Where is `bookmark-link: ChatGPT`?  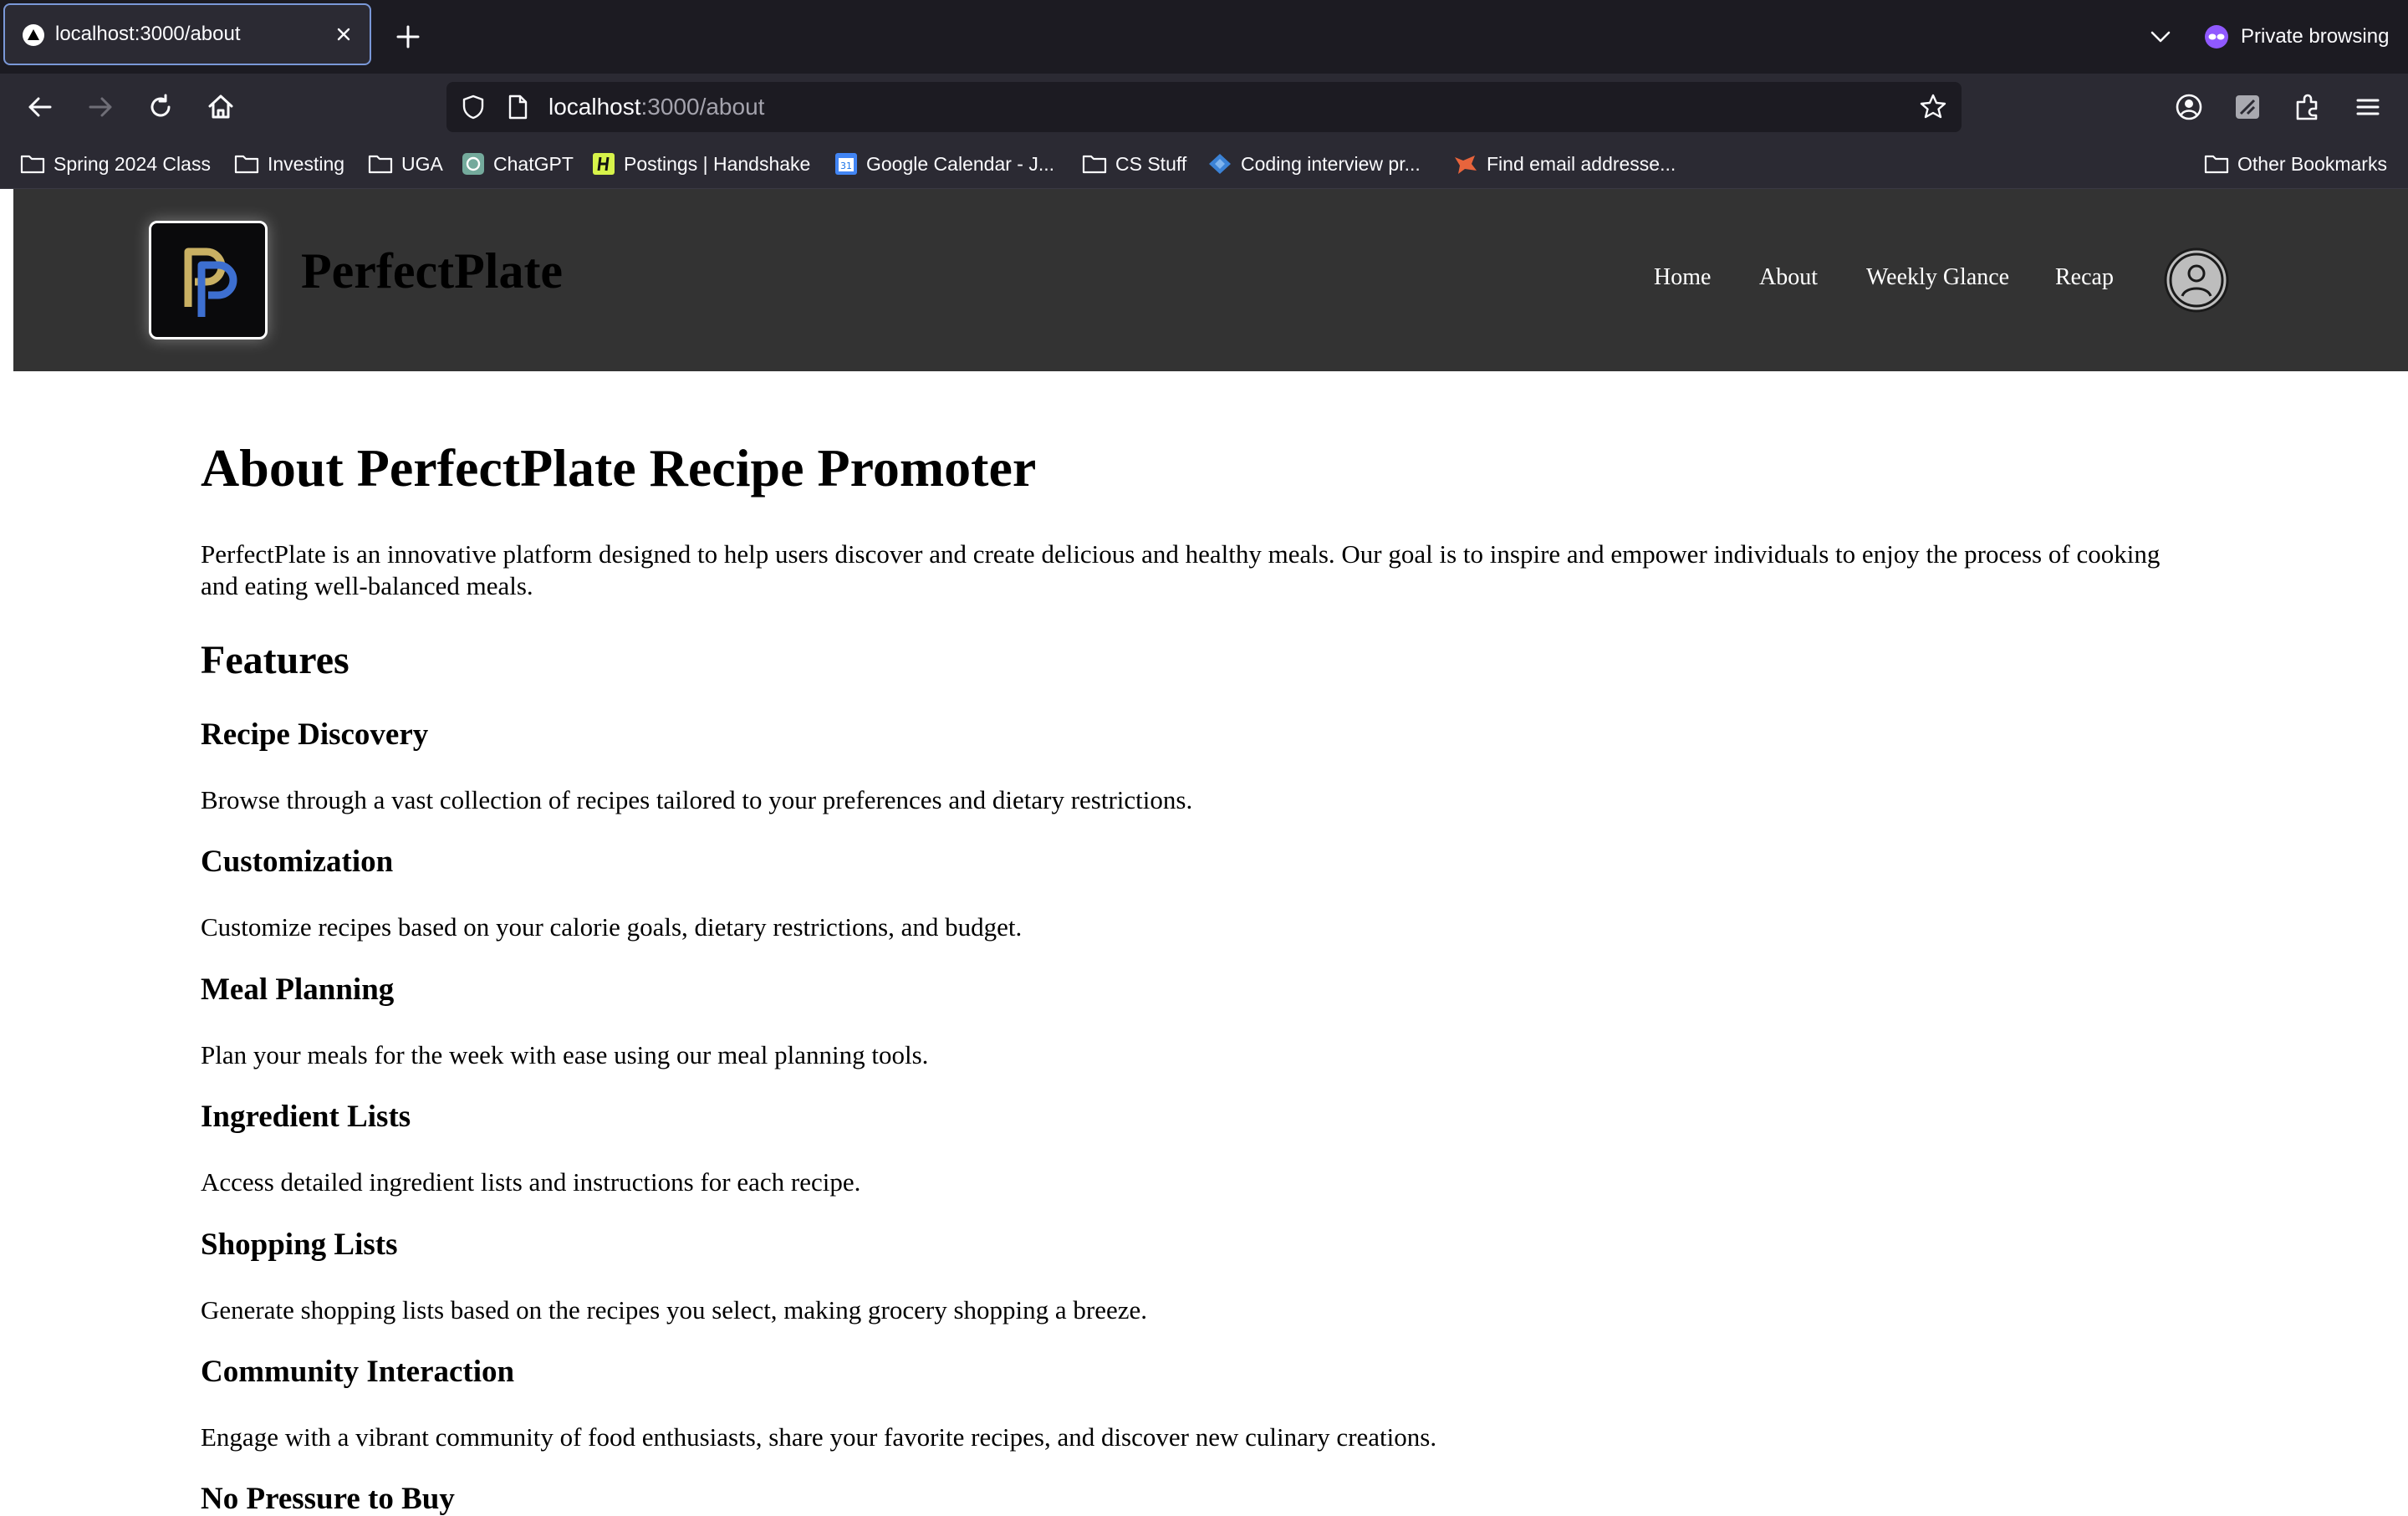 bookmark-link: ChatGPT is located at coordinates (518, 163).